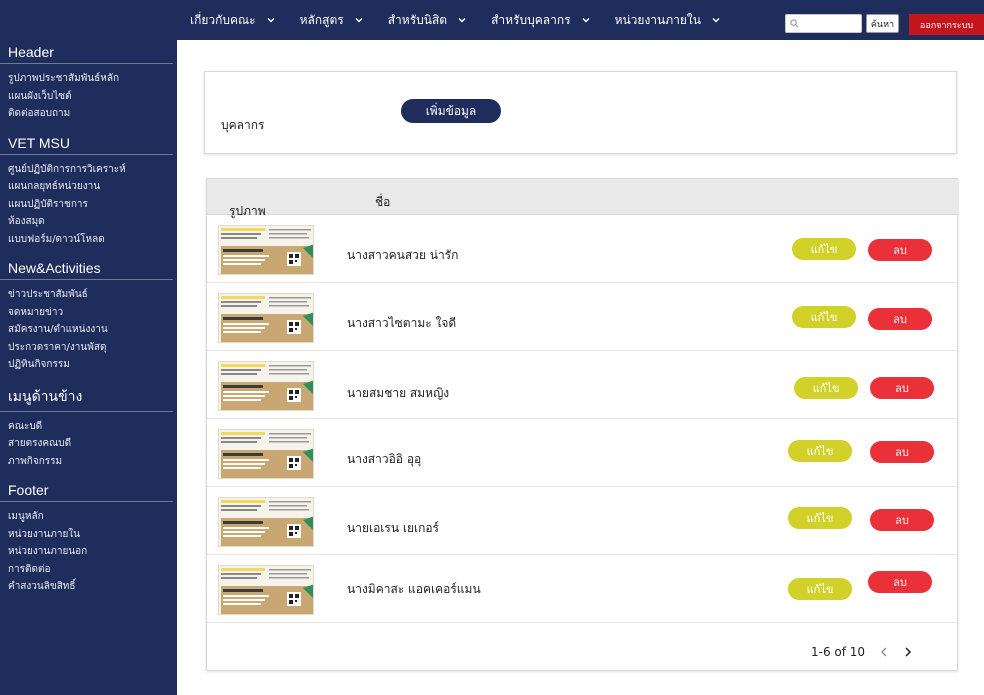 This screenshot has height=695, width=984. What do you see at coordinates (657, 19) in the screenshot?
I see `topnav-label: หน่วยงานภายใน` at bounding box center [657, 19].